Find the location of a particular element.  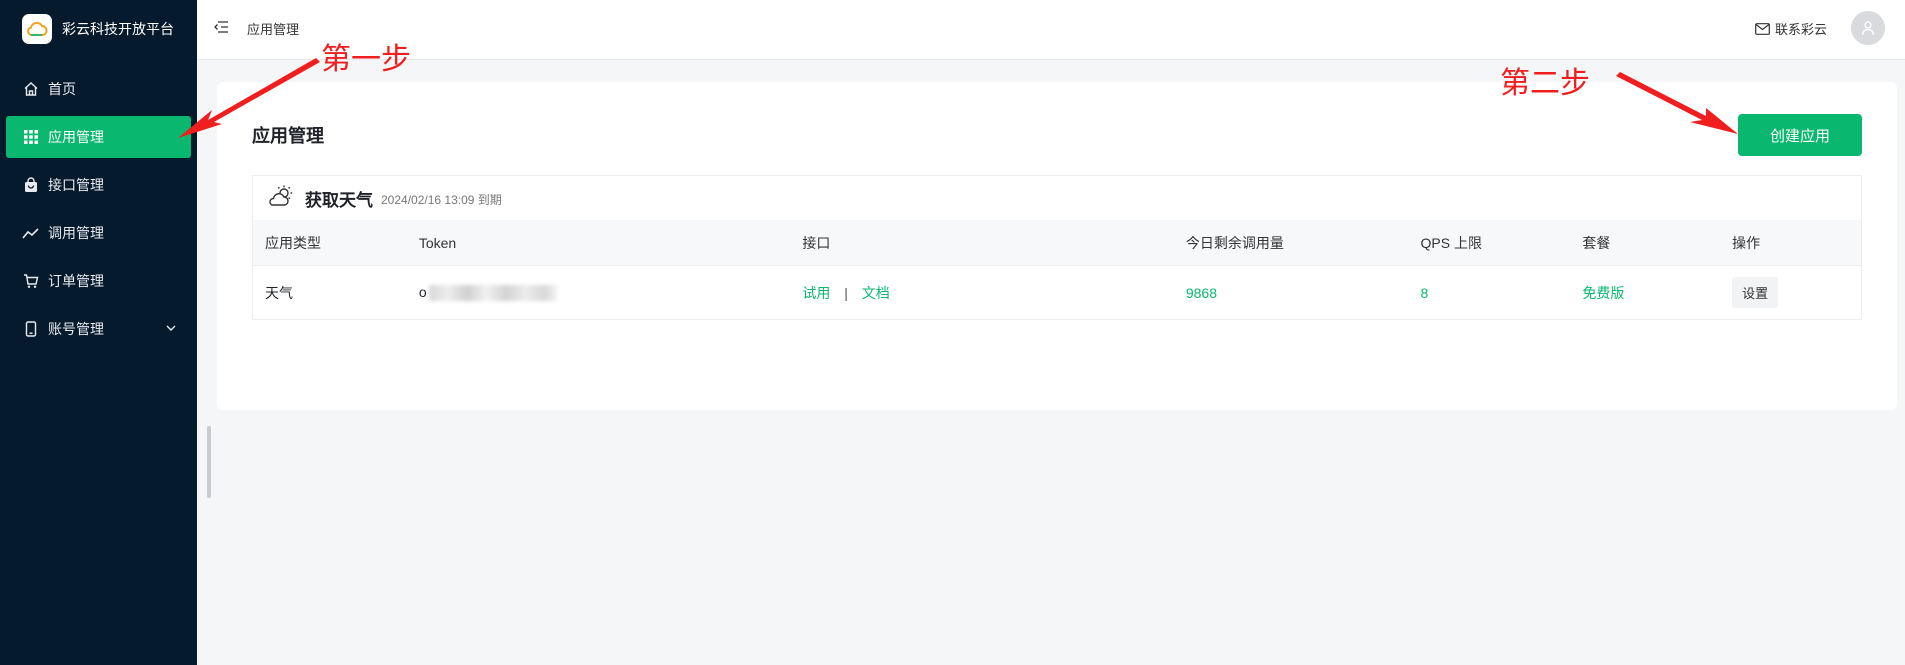

breadcrumb: 应用管理 is located at coordinates (273, 29).